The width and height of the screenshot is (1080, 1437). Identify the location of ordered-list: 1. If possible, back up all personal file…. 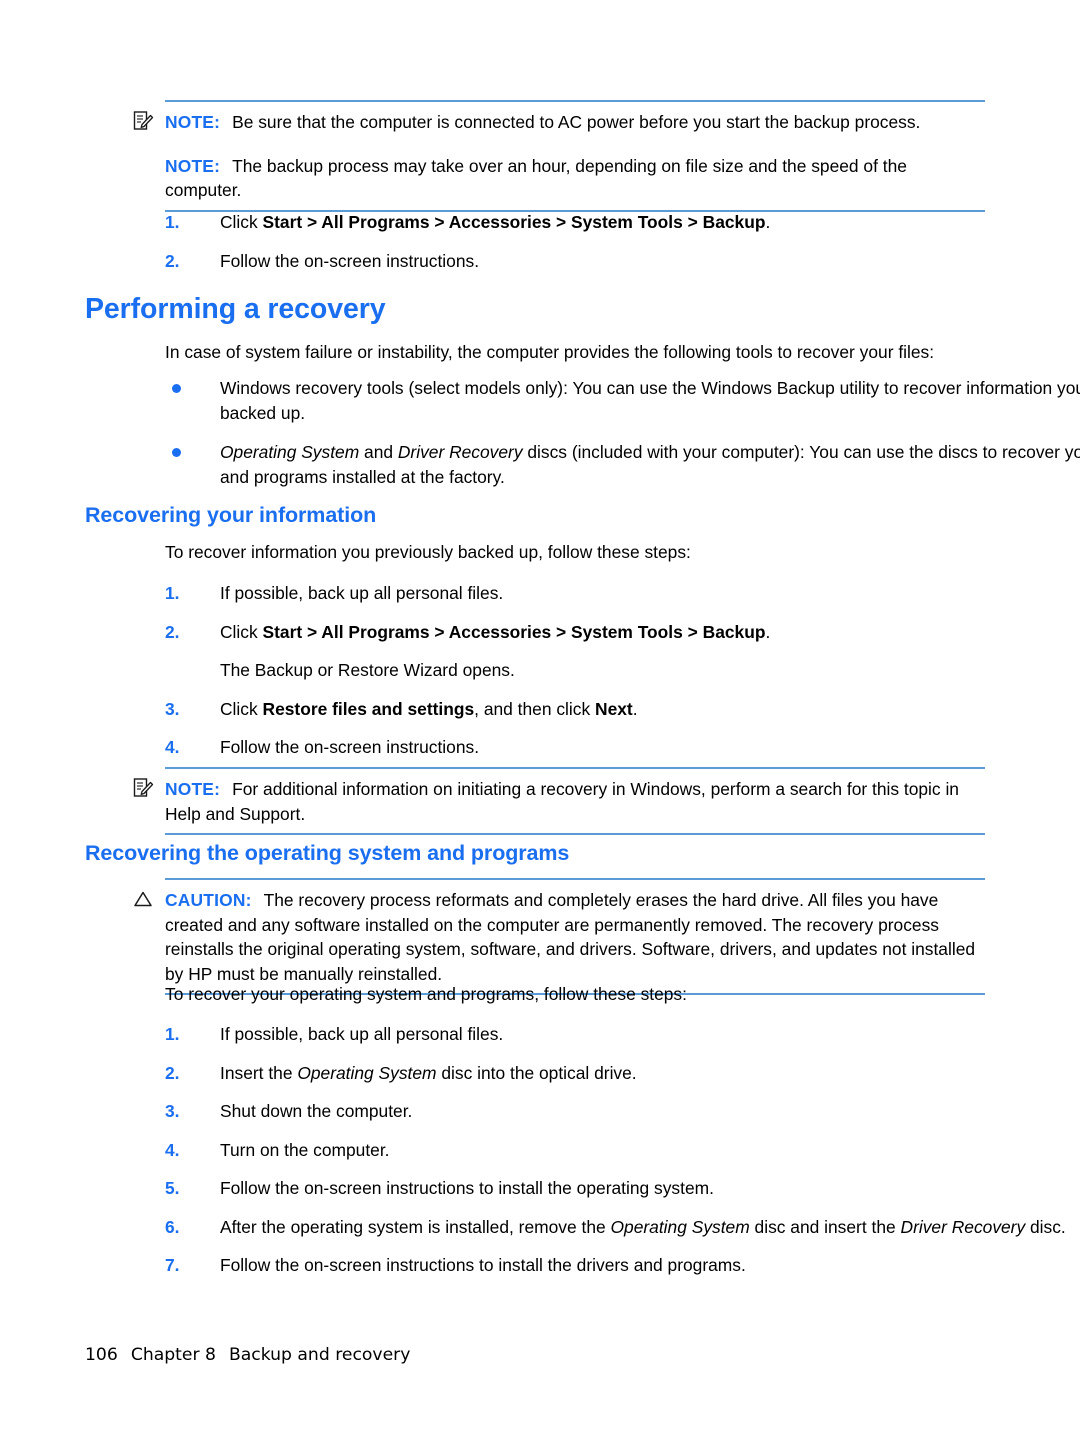
(622, 670).